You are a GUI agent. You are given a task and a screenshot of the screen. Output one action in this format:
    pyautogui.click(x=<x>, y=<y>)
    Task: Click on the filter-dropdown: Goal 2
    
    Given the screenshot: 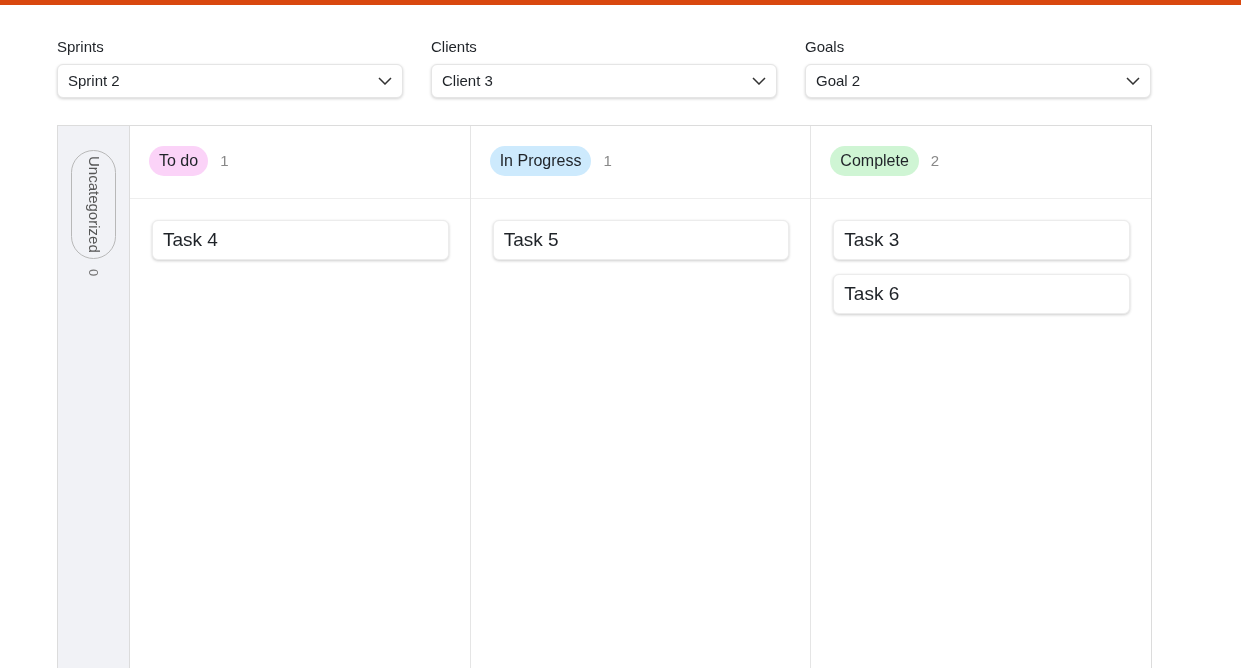 What is the action you would take?
    pyautogui.click(x=978, y=81)
    